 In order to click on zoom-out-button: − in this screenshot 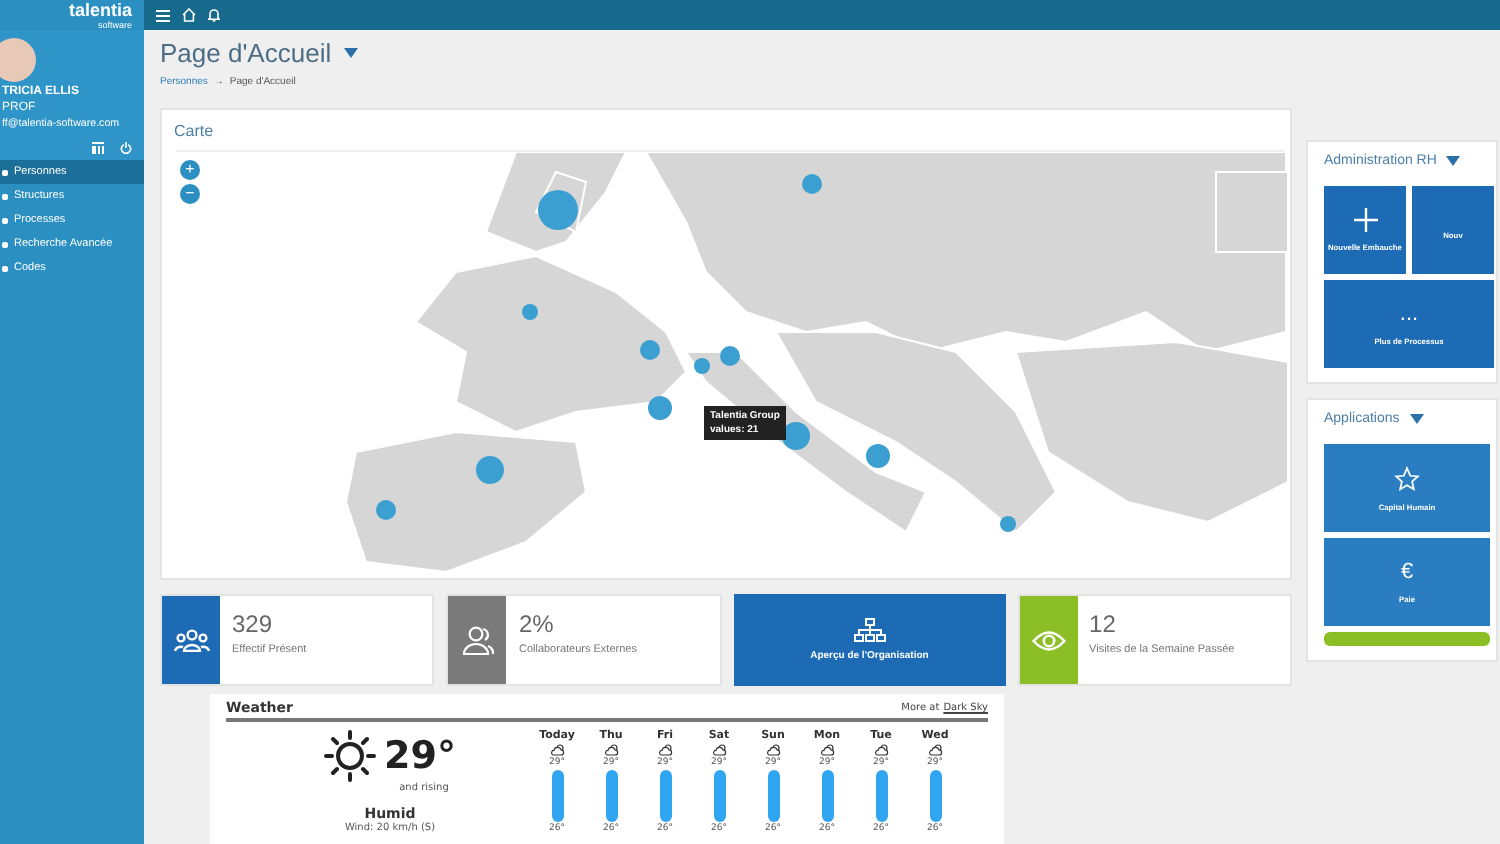, I will do `click(190, 194)`.